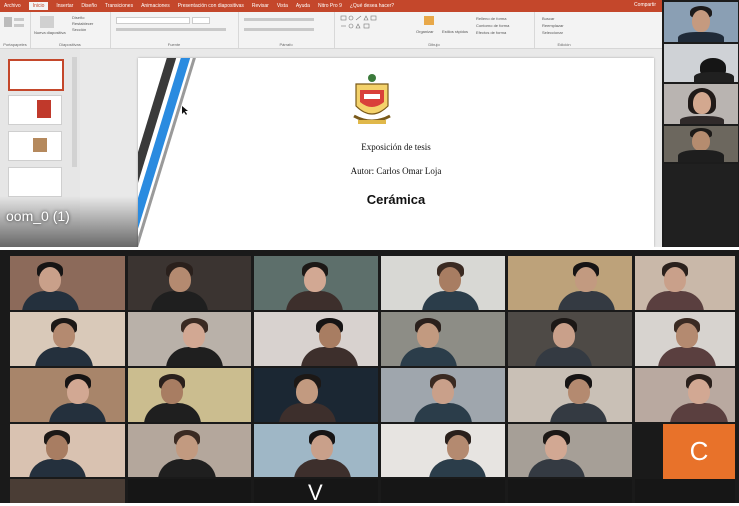 This screenshot has width=739, height=506. What do you see at coordinates (286, 44) in the screenshot?
I see `paragraph-group-label: Párrafo` at bounding box center [286, 44].